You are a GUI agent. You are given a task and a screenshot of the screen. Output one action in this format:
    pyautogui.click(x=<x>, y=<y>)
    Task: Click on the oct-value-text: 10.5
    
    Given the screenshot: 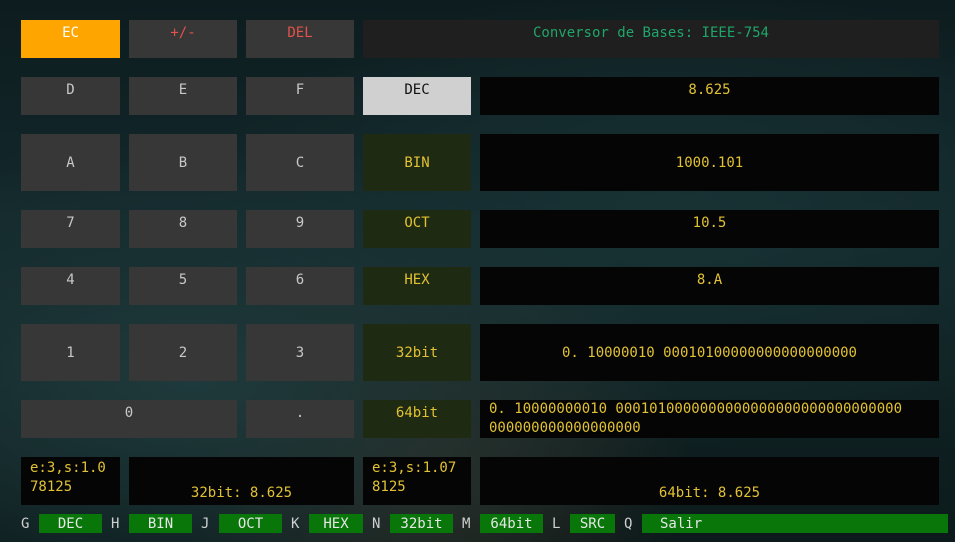 What is the action you would take?
    pyautogui.click(x=709, y=223)
    